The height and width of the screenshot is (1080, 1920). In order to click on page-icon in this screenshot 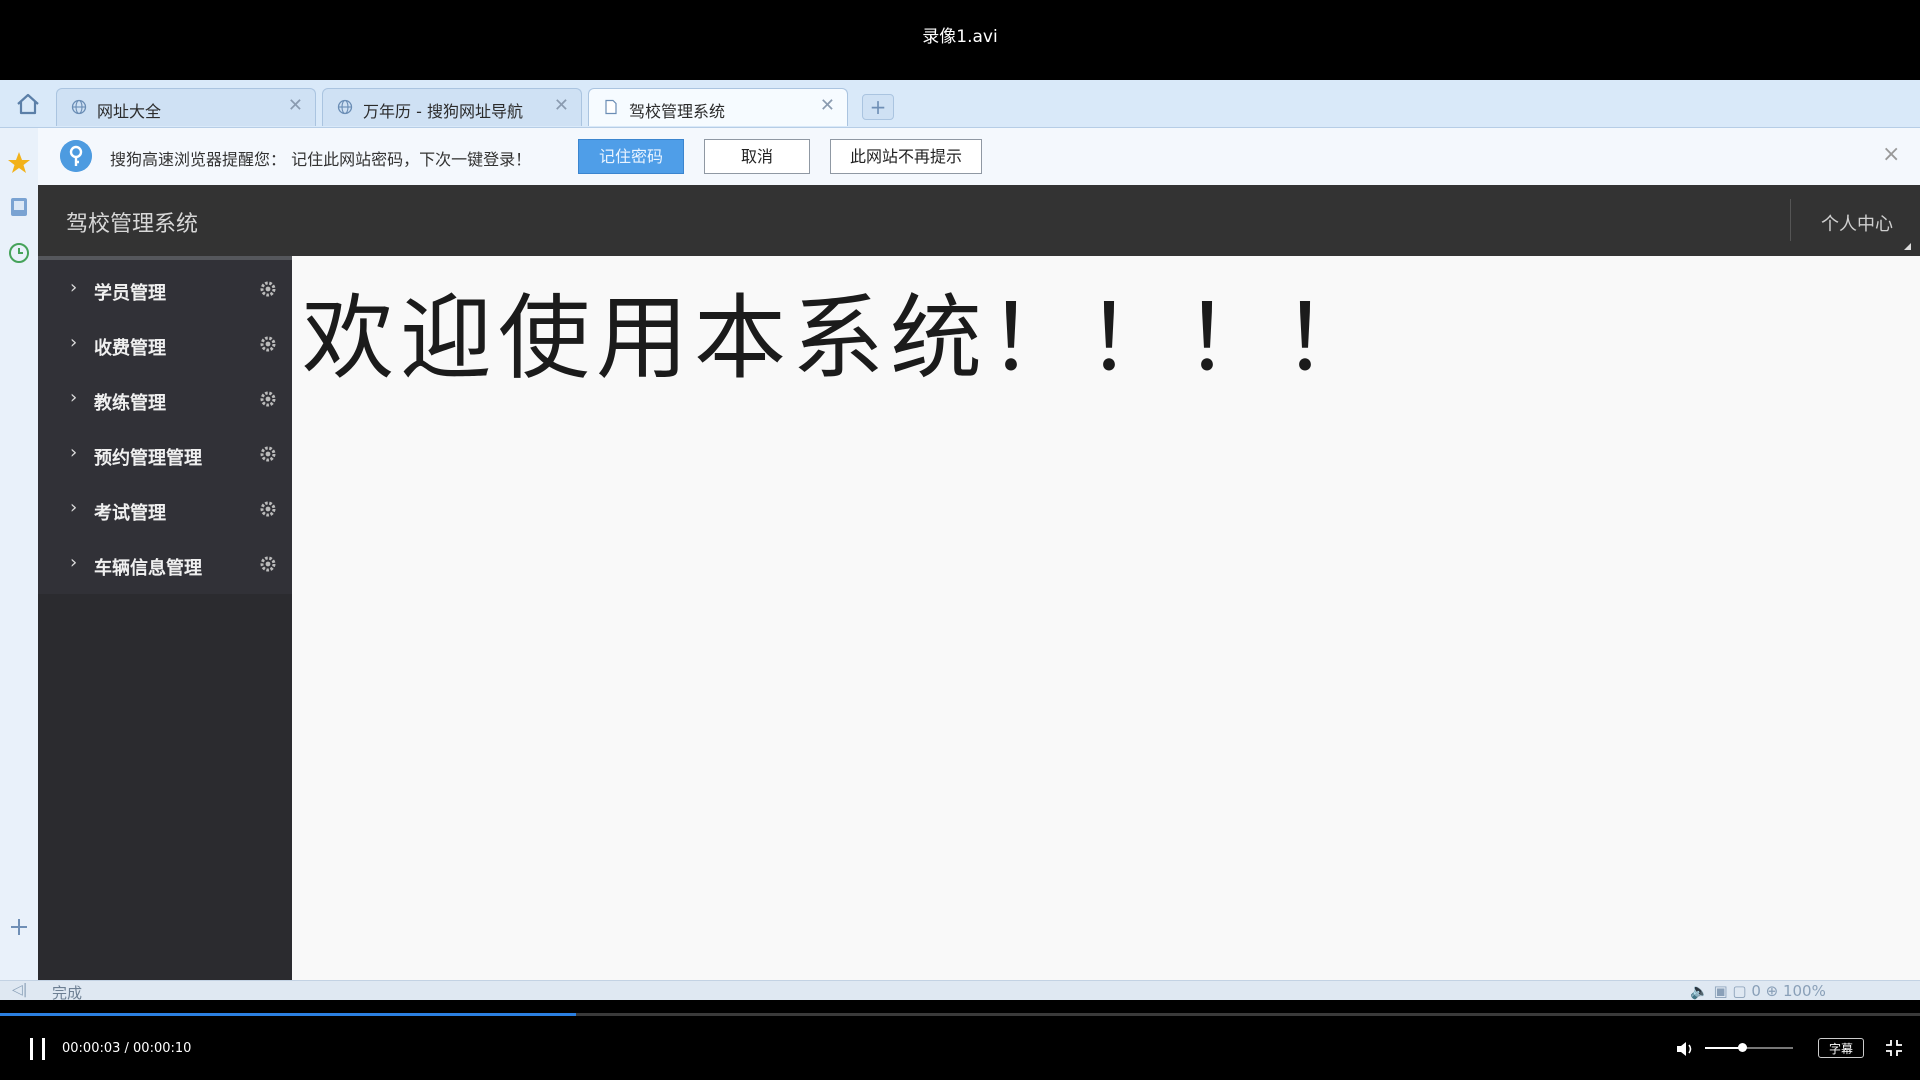, I will do `click(611, 107)`.